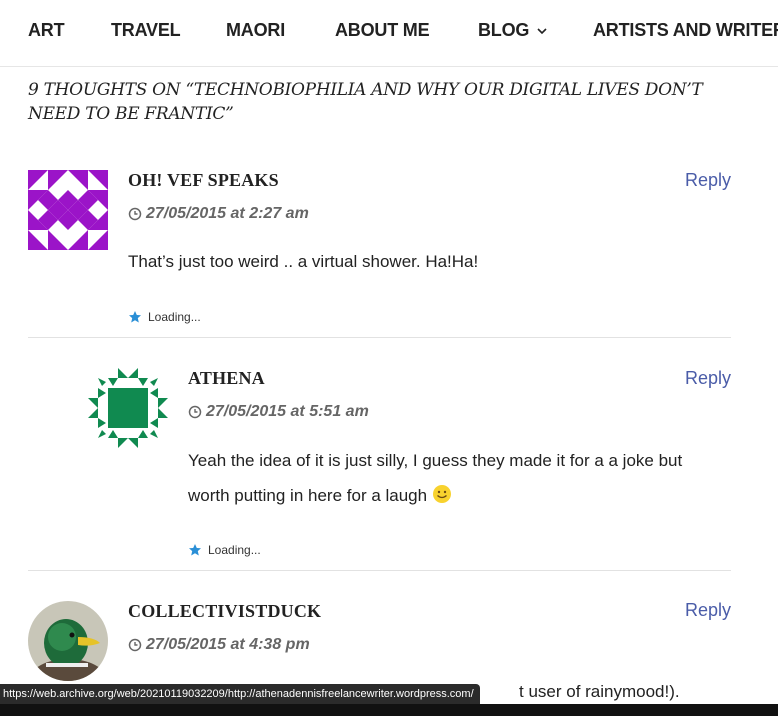 The width and height of the screenshot is (778, 716). What do you see at coordinates (46, 30) in the screenshot?
I see `nav-item-art: ART` at bounding box center [46, 30].